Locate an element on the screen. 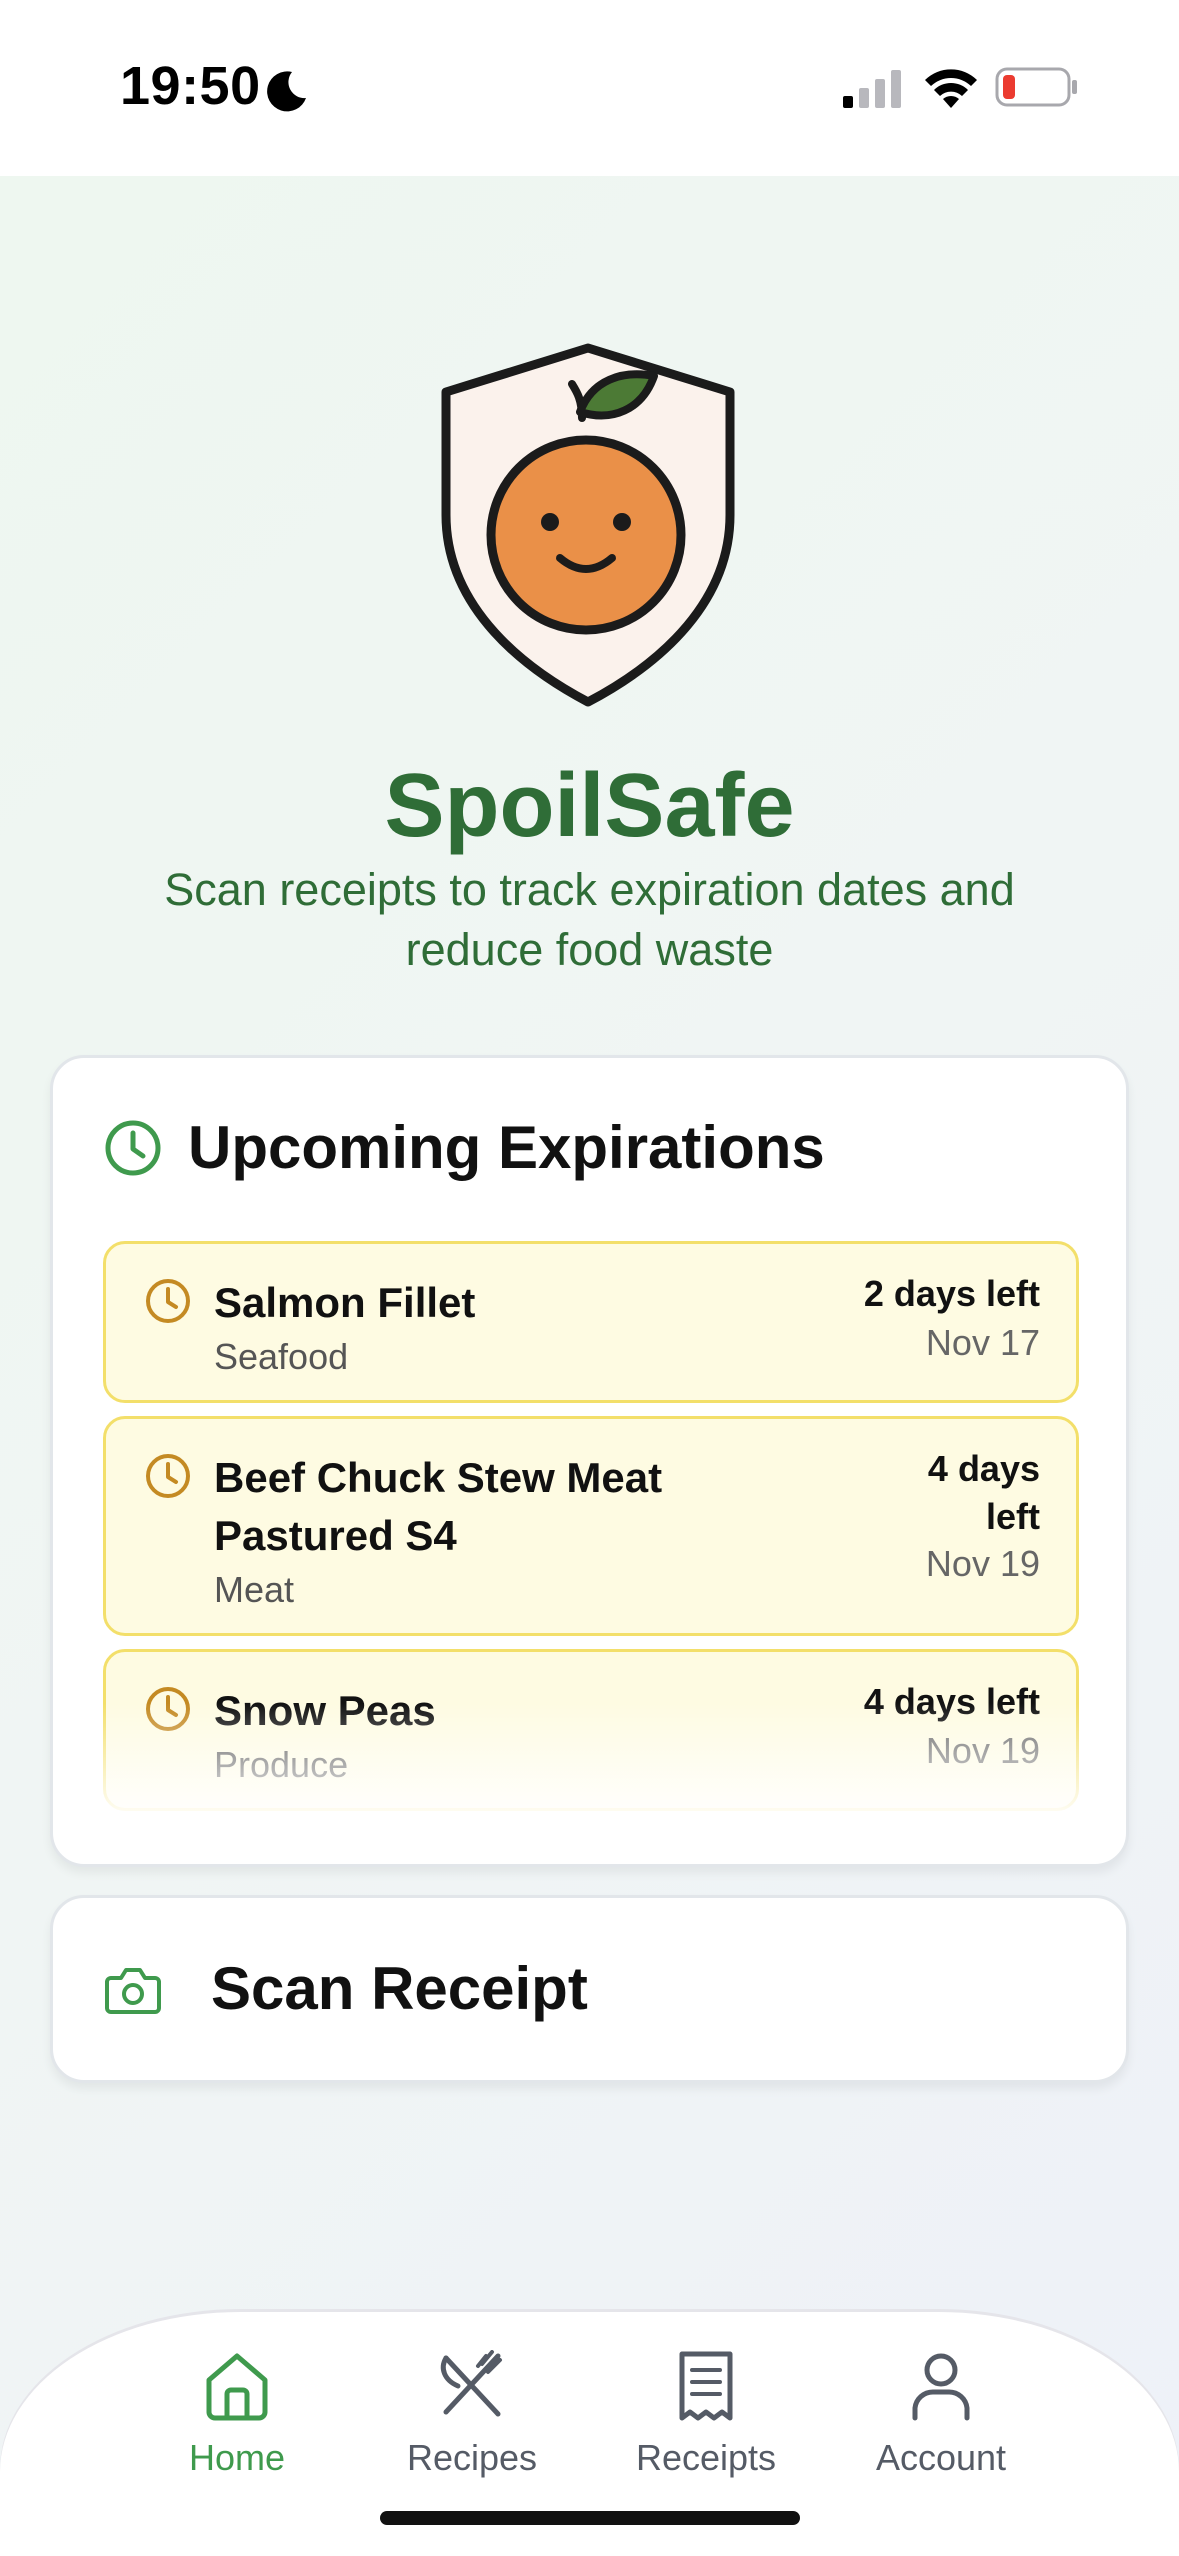 The width and height of the screenshot is (1179, 2556). wifi-icon is located at coordinates (951, 88).